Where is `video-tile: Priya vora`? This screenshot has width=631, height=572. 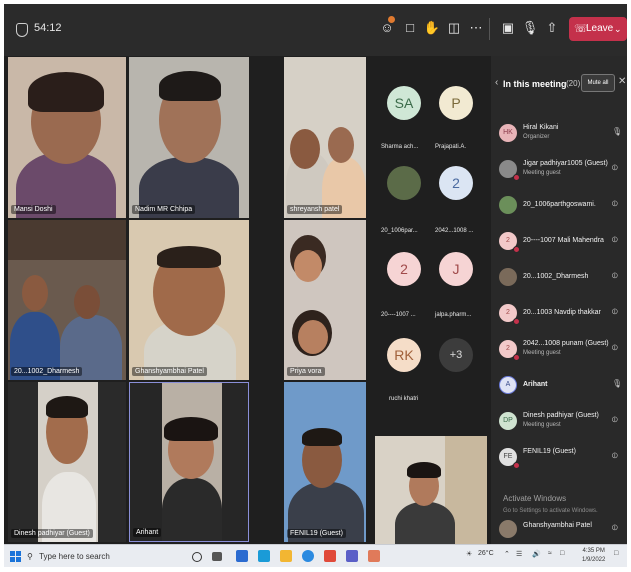 video-tile: Priya vora is located at coordinates (325, 300).